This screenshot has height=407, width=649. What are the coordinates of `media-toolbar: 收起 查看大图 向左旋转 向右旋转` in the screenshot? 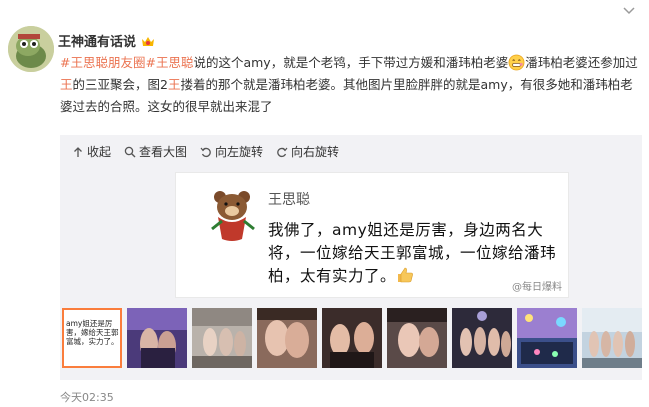 It's located at (205, 151).